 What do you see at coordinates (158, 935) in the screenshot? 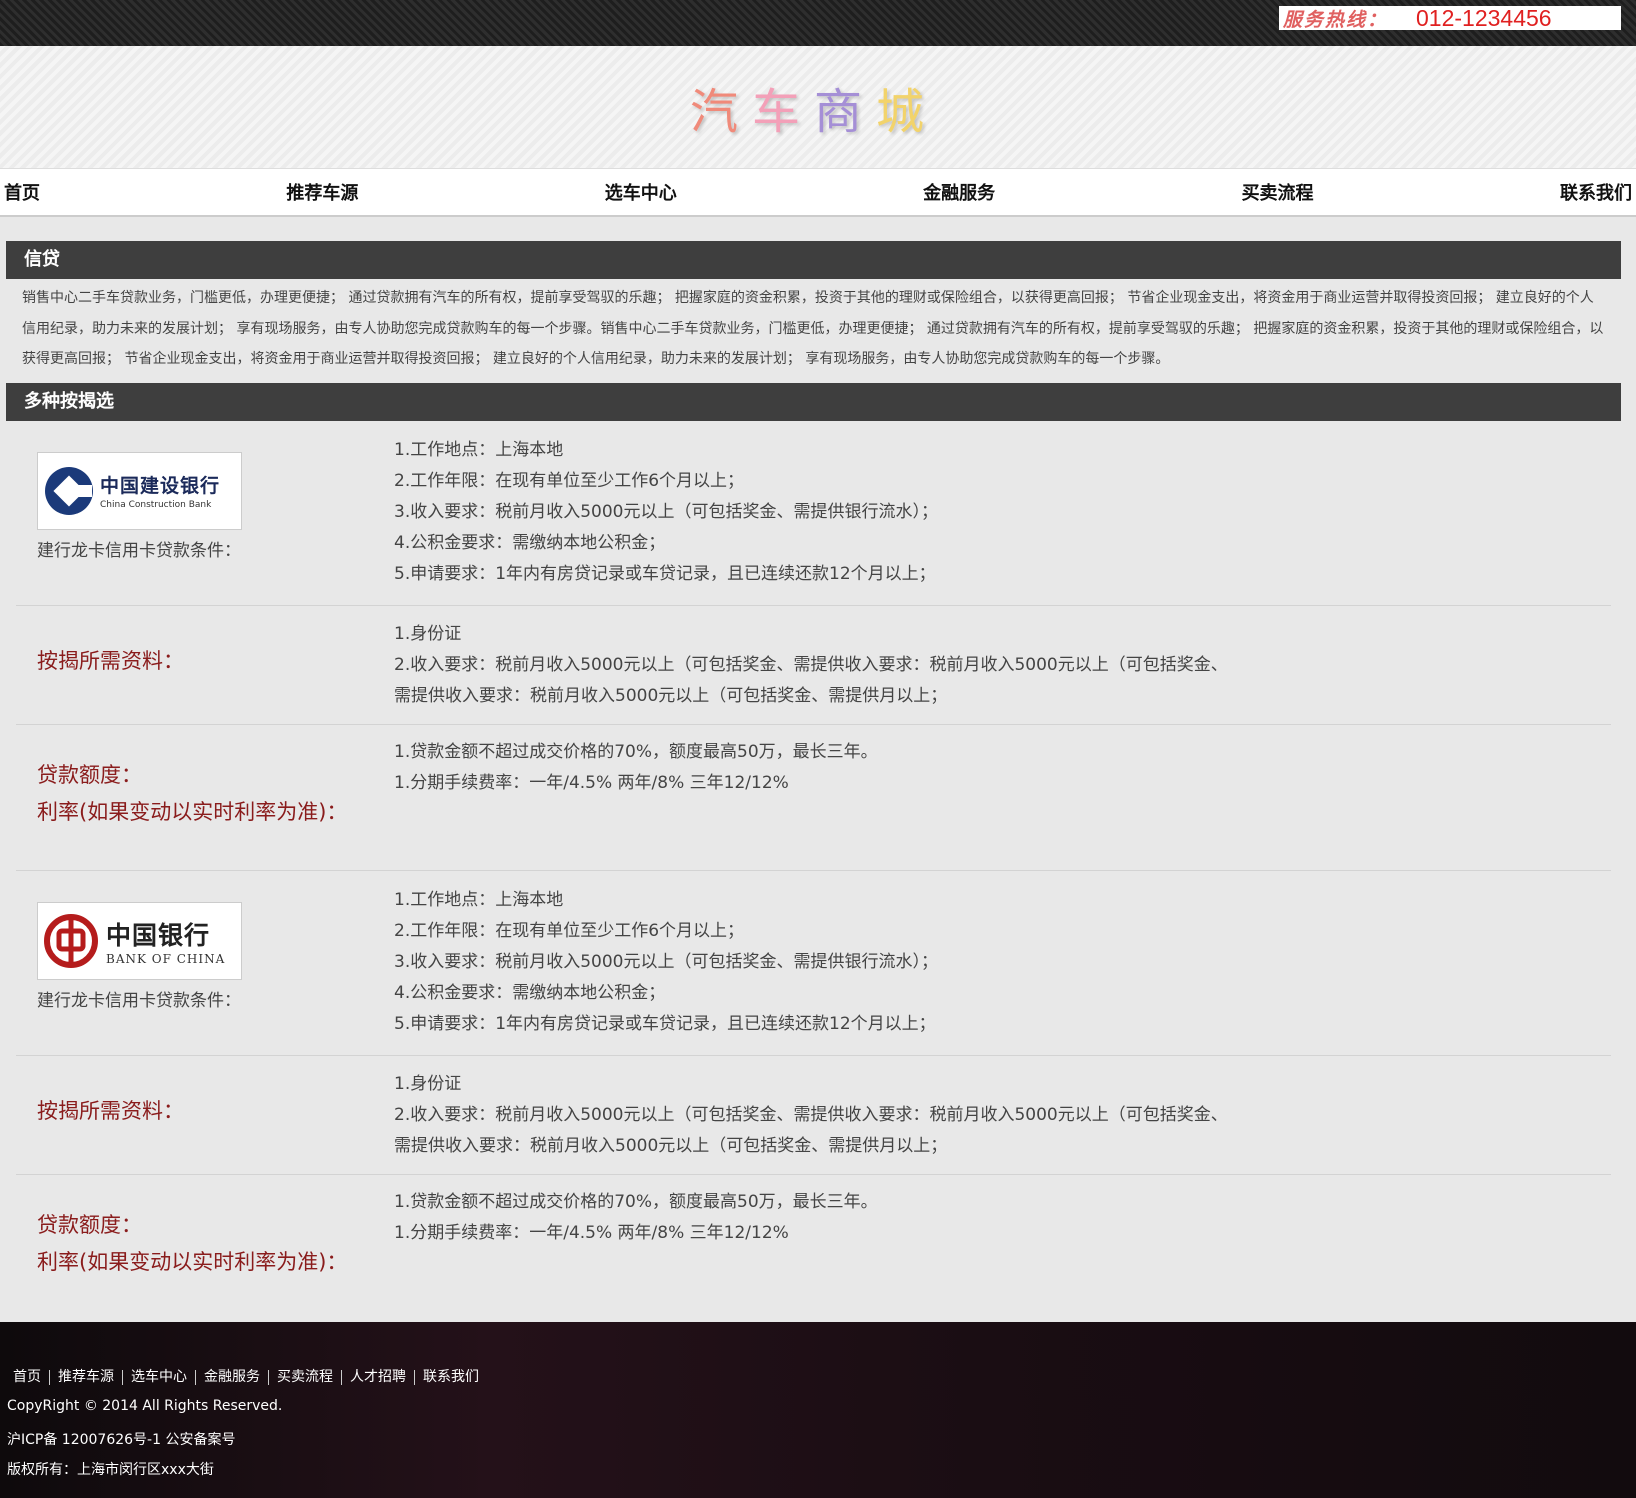
I see `boc-logo-cn: 中国银行` at bounding box center [158, 935].